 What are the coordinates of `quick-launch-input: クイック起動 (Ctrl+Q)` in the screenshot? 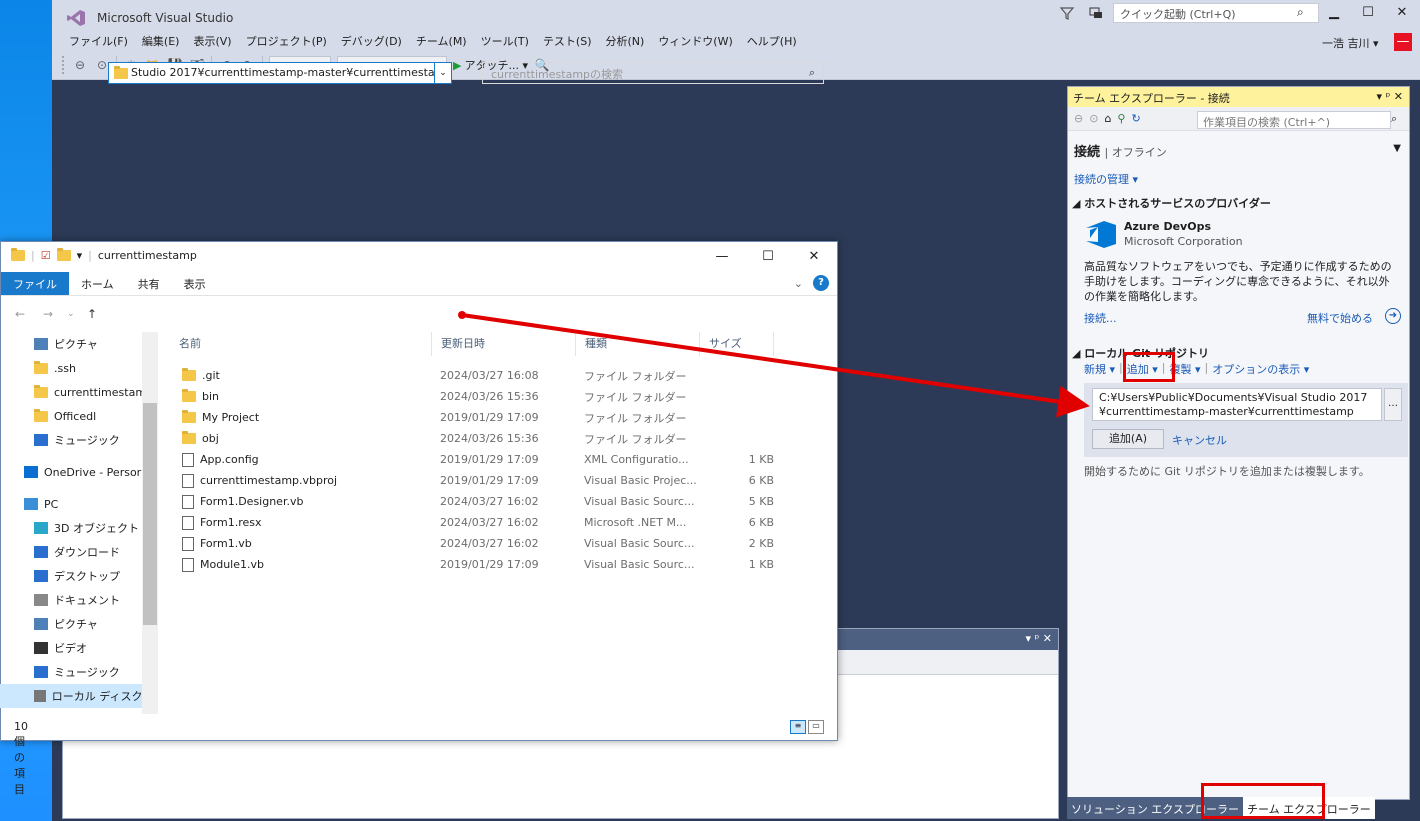 It's located at (1216, 13).